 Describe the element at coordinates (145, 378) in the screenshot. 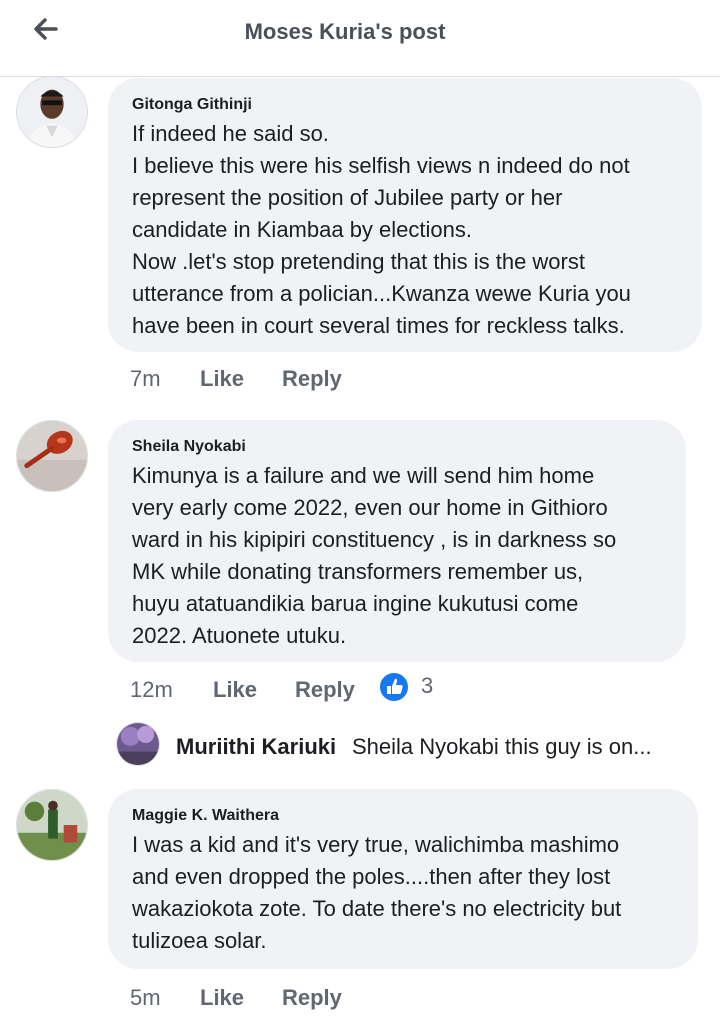

I see `comment-time: 7m` at that location.